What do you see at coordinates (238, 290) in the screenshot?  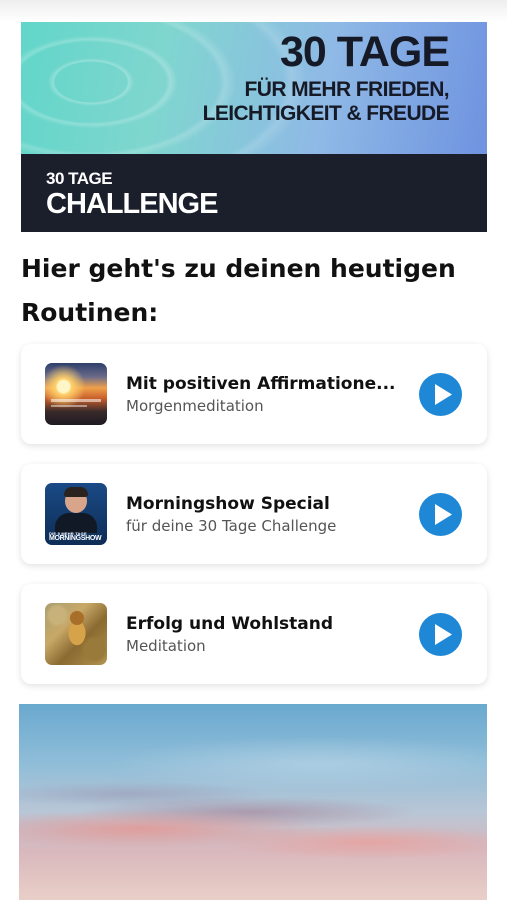 I see `routines-heading: Hier geht's zu deinen heutigen Routinen:` at bounding box center [238, 290].